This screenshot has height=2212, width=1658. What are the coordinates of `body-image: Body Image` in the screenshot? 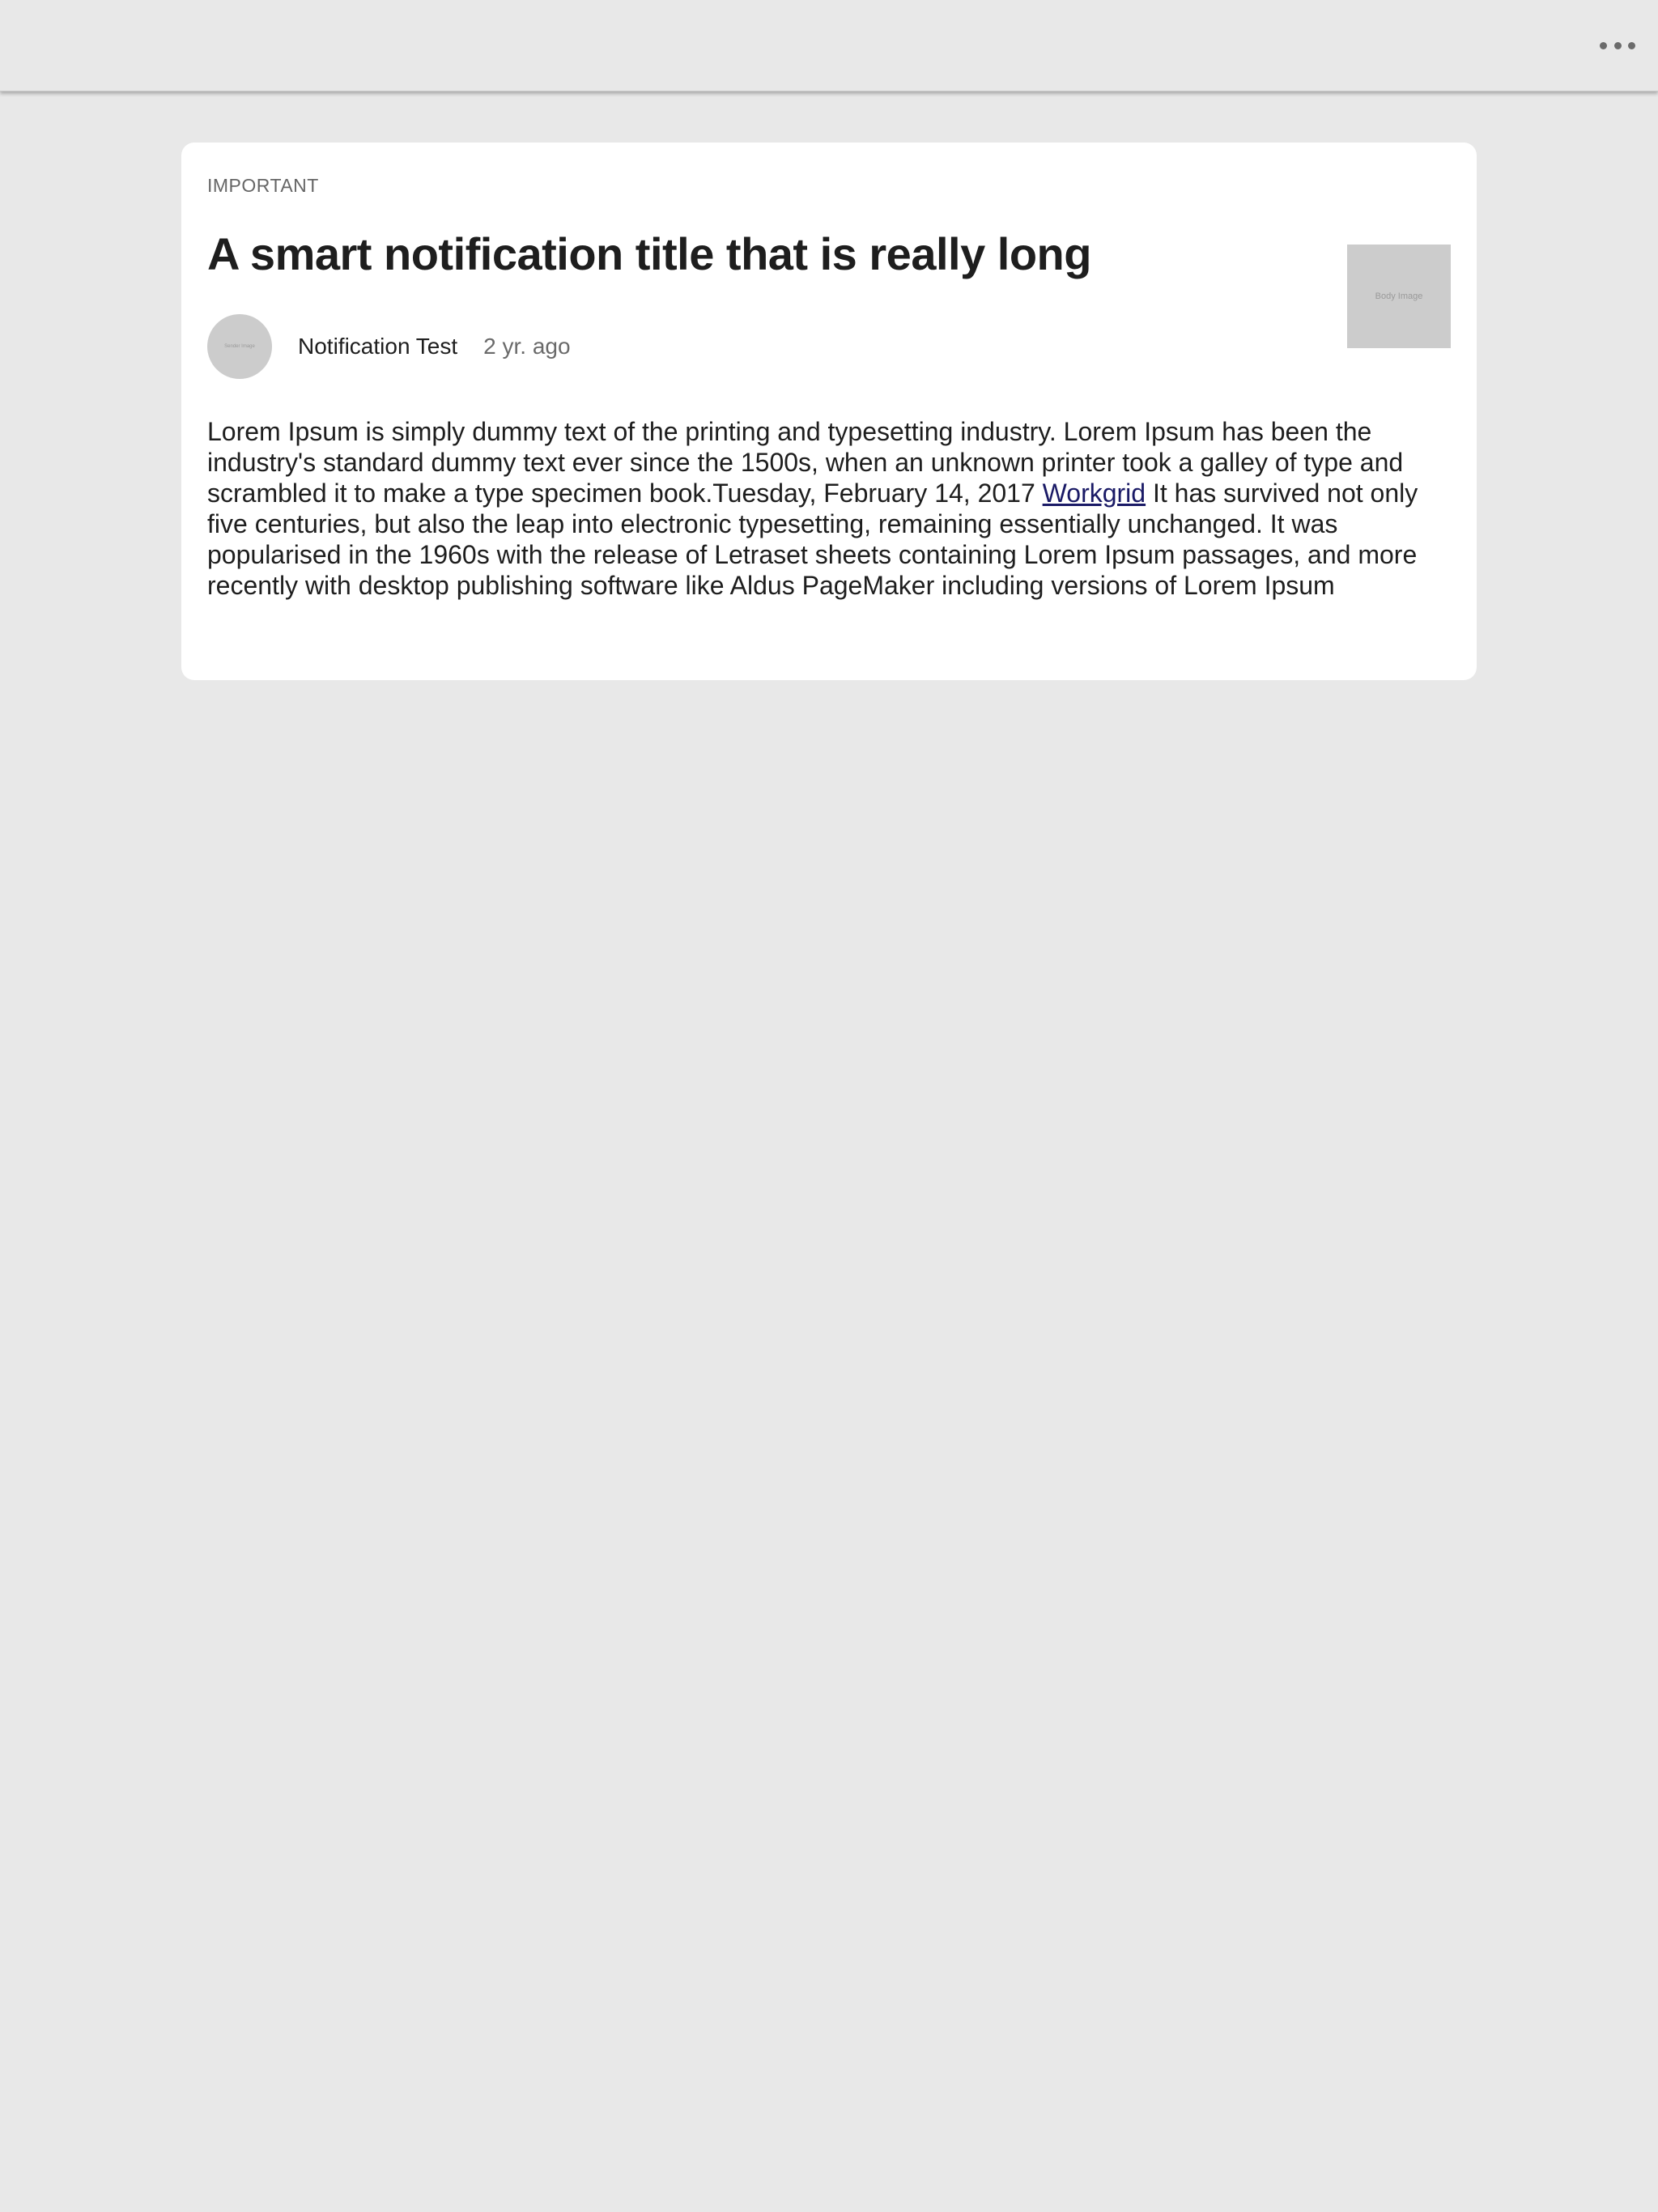 It's located at (1399, 297).